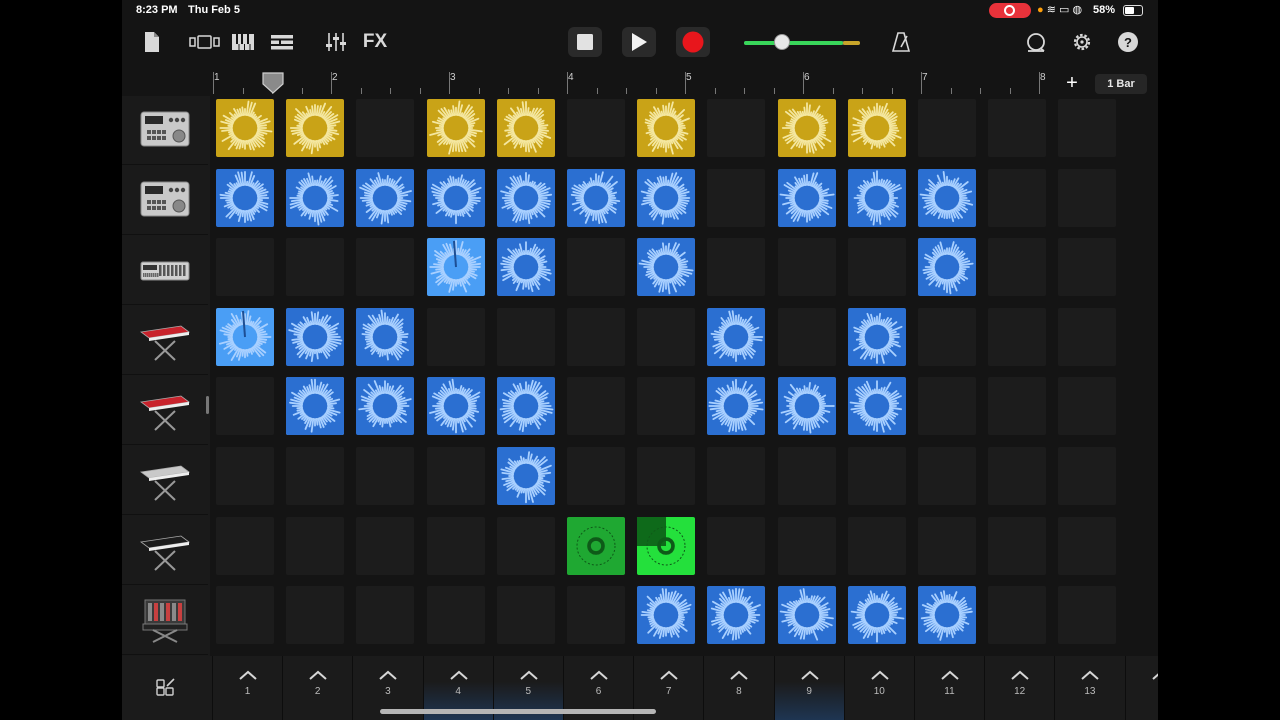 The image size is (1280, 720). Describe the element at coordinates (808, 688) in the screenshot. I see `scene-trigger-9: 9` at that location.